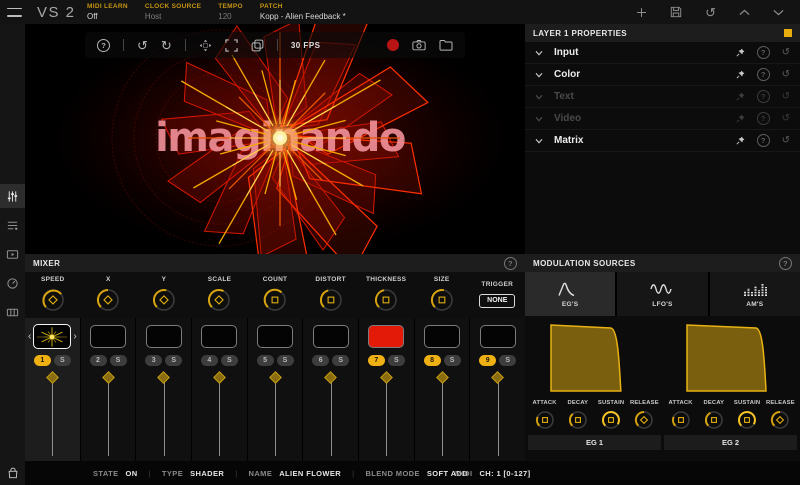 This screenshot has height=485, width=800. What do you see at coordinates (788, 33) in the screenshot?
I see `layer-color-swatch` at bounding box center [788, 33].